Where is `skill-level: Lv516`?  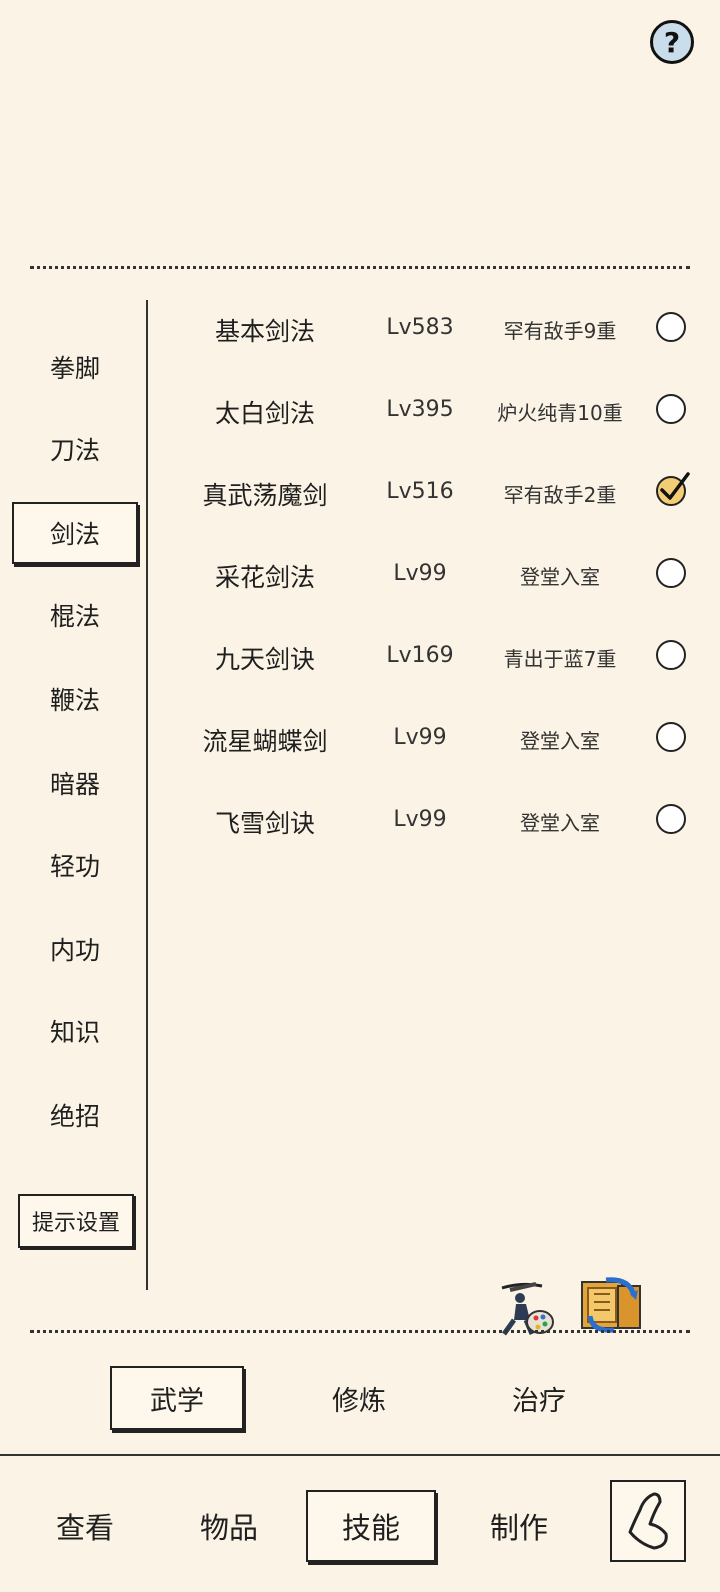
skill-level: Lv516 is located at coordinates (420, 491).